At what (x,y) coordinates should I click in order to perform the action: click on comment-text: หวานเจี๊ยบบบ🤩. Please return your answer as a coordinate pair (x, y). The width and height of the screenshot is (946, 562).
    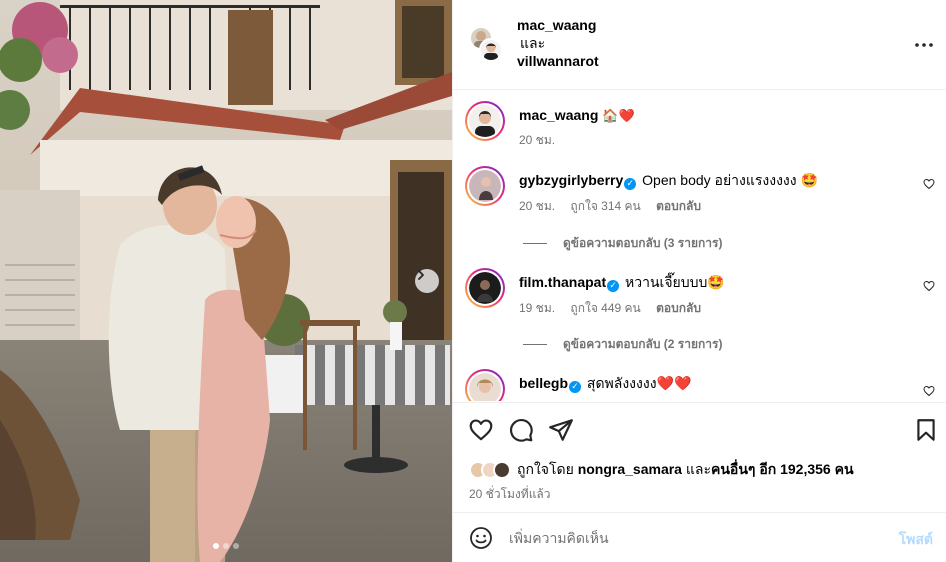
    Looking at the image, I should click on (675, 282).